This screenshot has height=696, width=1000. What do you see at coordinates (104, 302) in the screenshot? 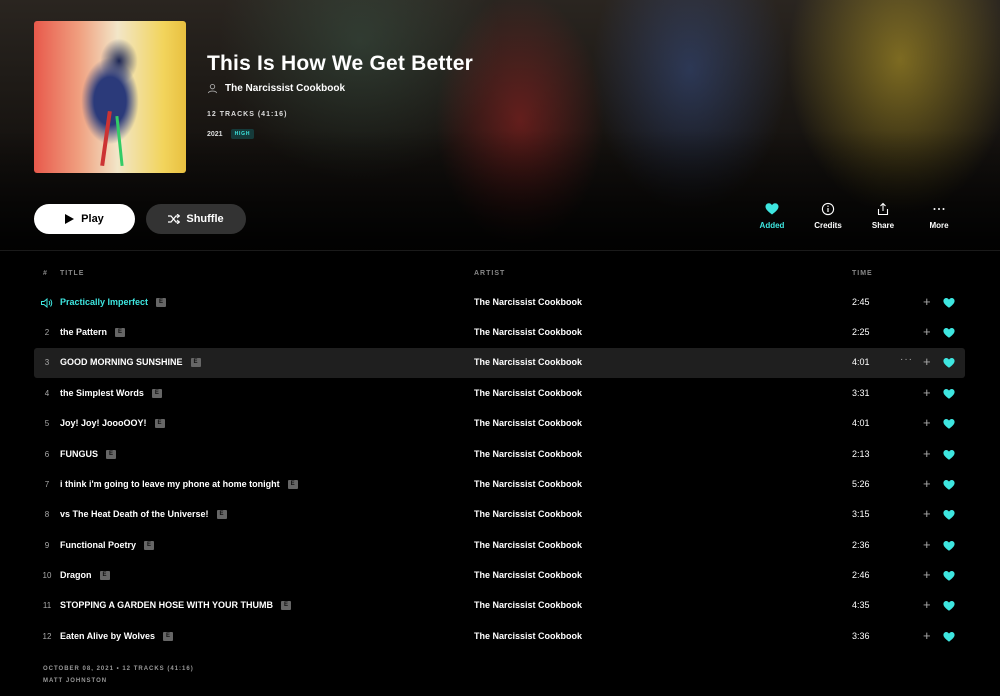
I see `track-title: Practically Imperfect` at bounding box center [104, 302].